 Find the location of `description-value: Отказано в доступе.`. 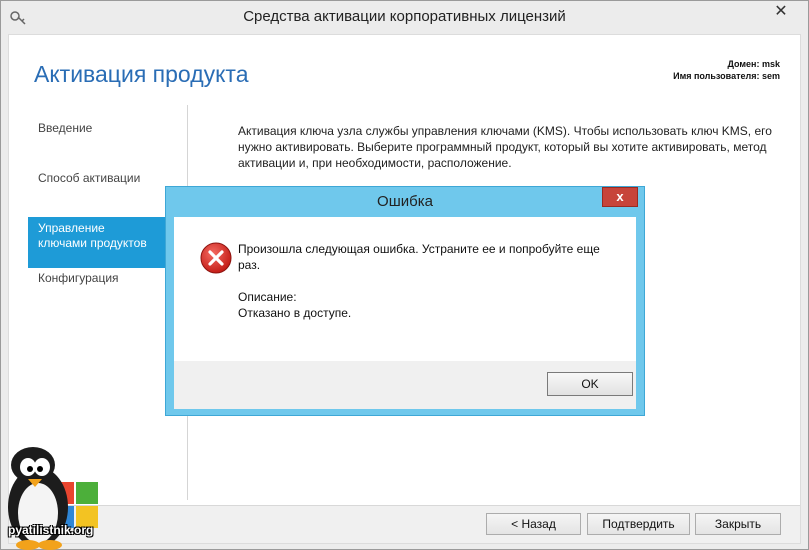

description-value: Отказано в доступе. is located at coordinates (295, 313).